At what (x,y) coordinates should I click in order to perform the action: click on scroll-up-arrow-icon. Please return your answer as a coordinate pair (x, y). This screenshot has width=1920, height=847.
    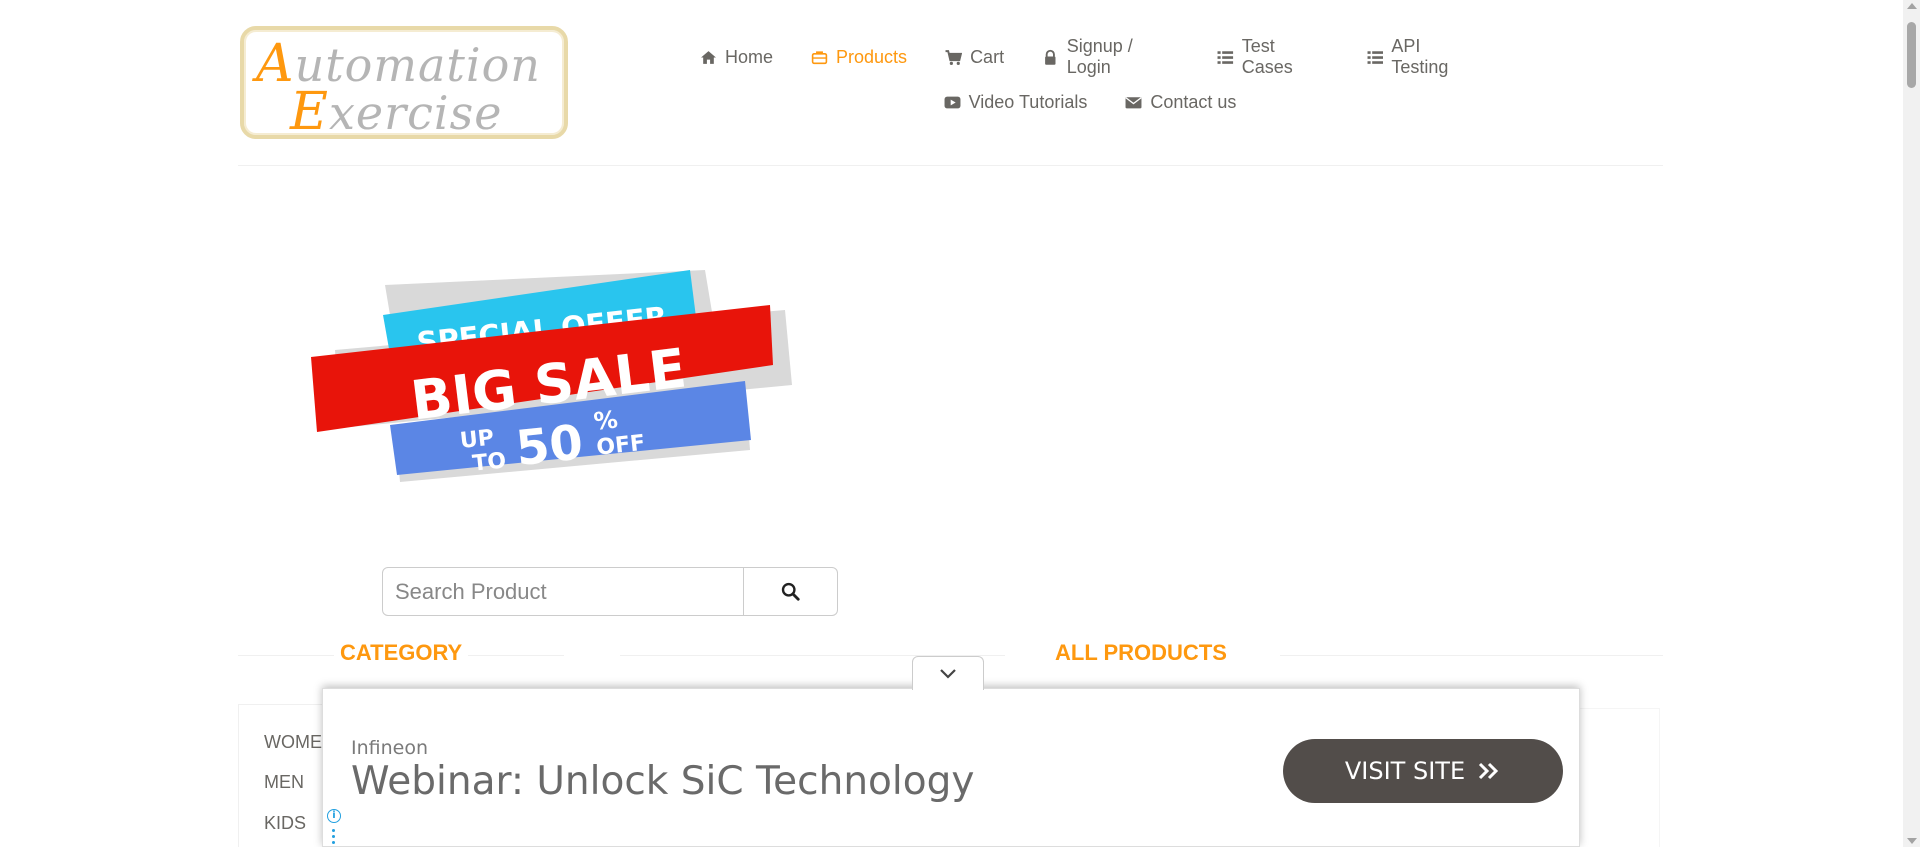
    Looking at the image, I should click on (1912, 6).